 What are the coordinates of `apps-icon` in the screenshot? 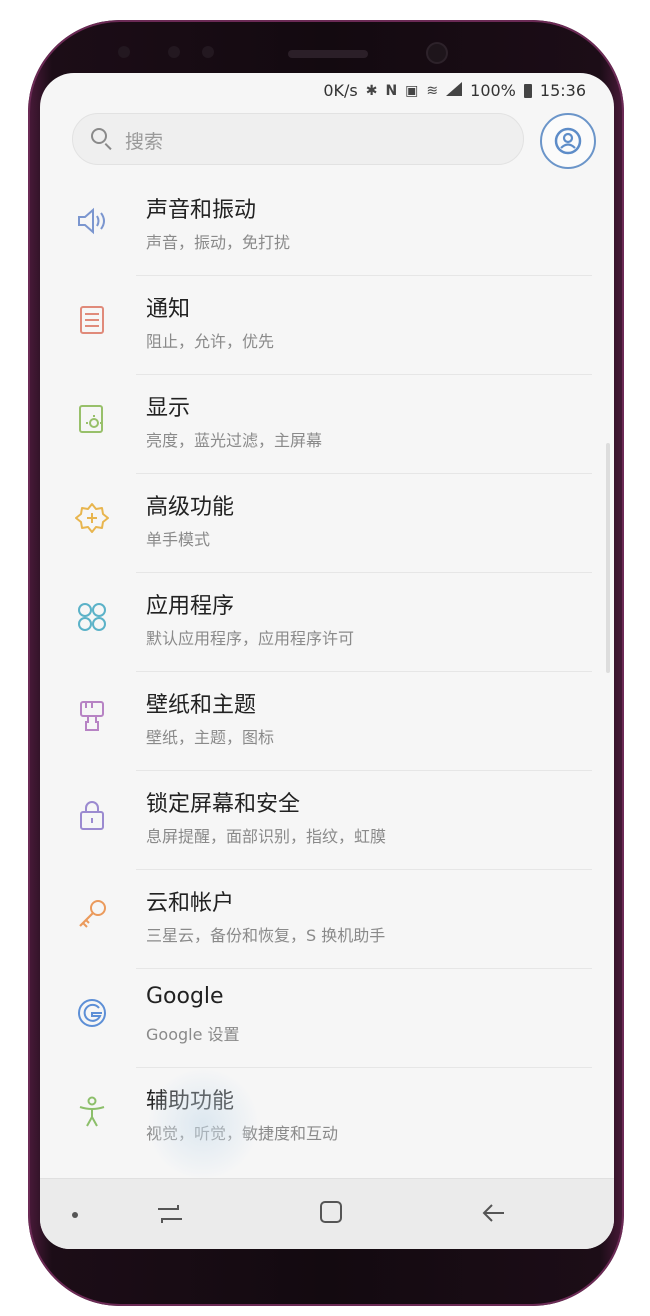 It's located at (92, 617).